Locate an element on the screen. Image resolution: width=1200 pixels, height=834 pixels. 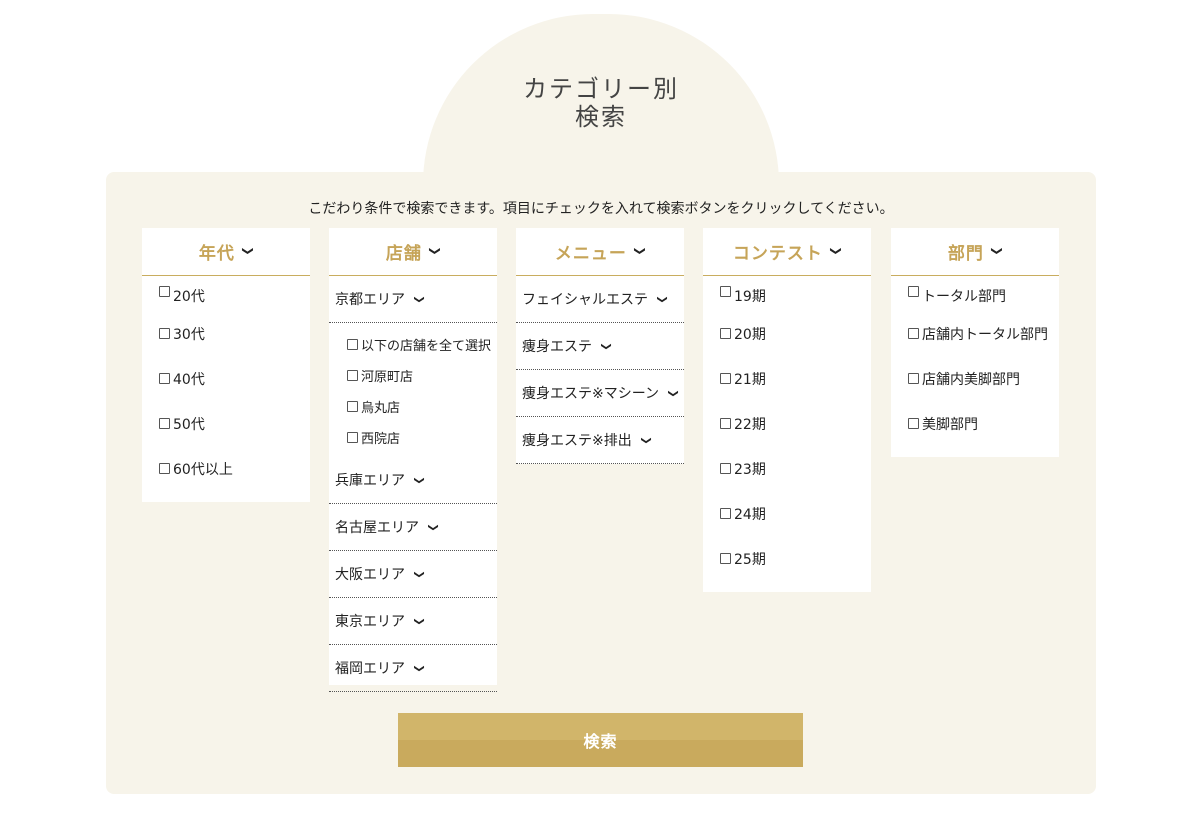
age-option-label: 30代 is located at coordinates (189, 334).